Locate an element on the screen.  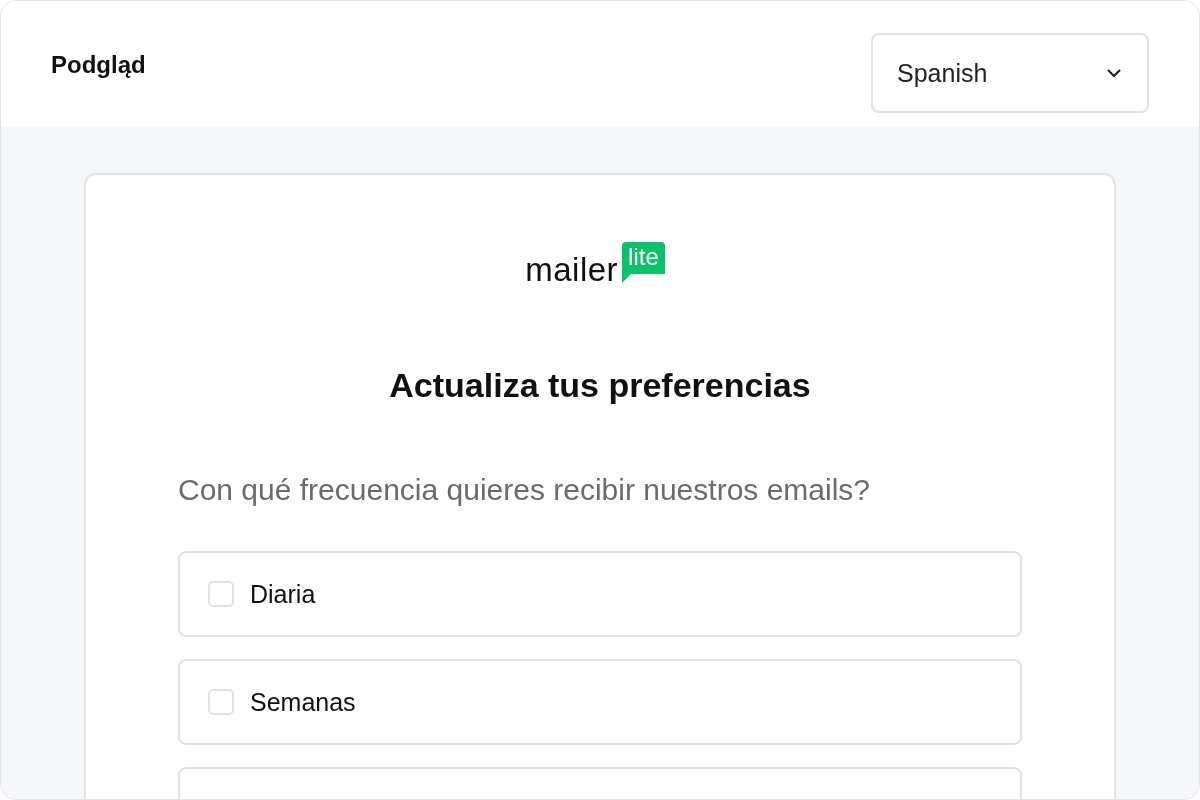
option-row: Diaria is located at coordinates (600, 594).